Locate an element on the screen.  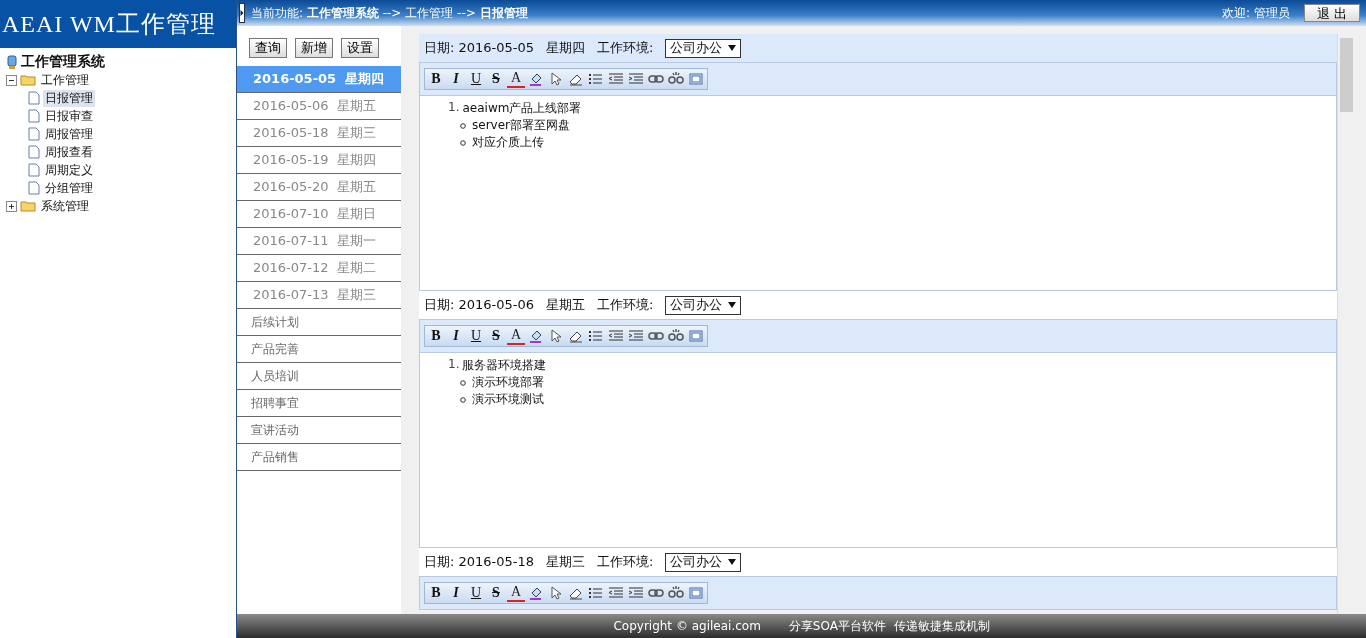
weekday-text: 星期五 is located at coordinates (566, 305).